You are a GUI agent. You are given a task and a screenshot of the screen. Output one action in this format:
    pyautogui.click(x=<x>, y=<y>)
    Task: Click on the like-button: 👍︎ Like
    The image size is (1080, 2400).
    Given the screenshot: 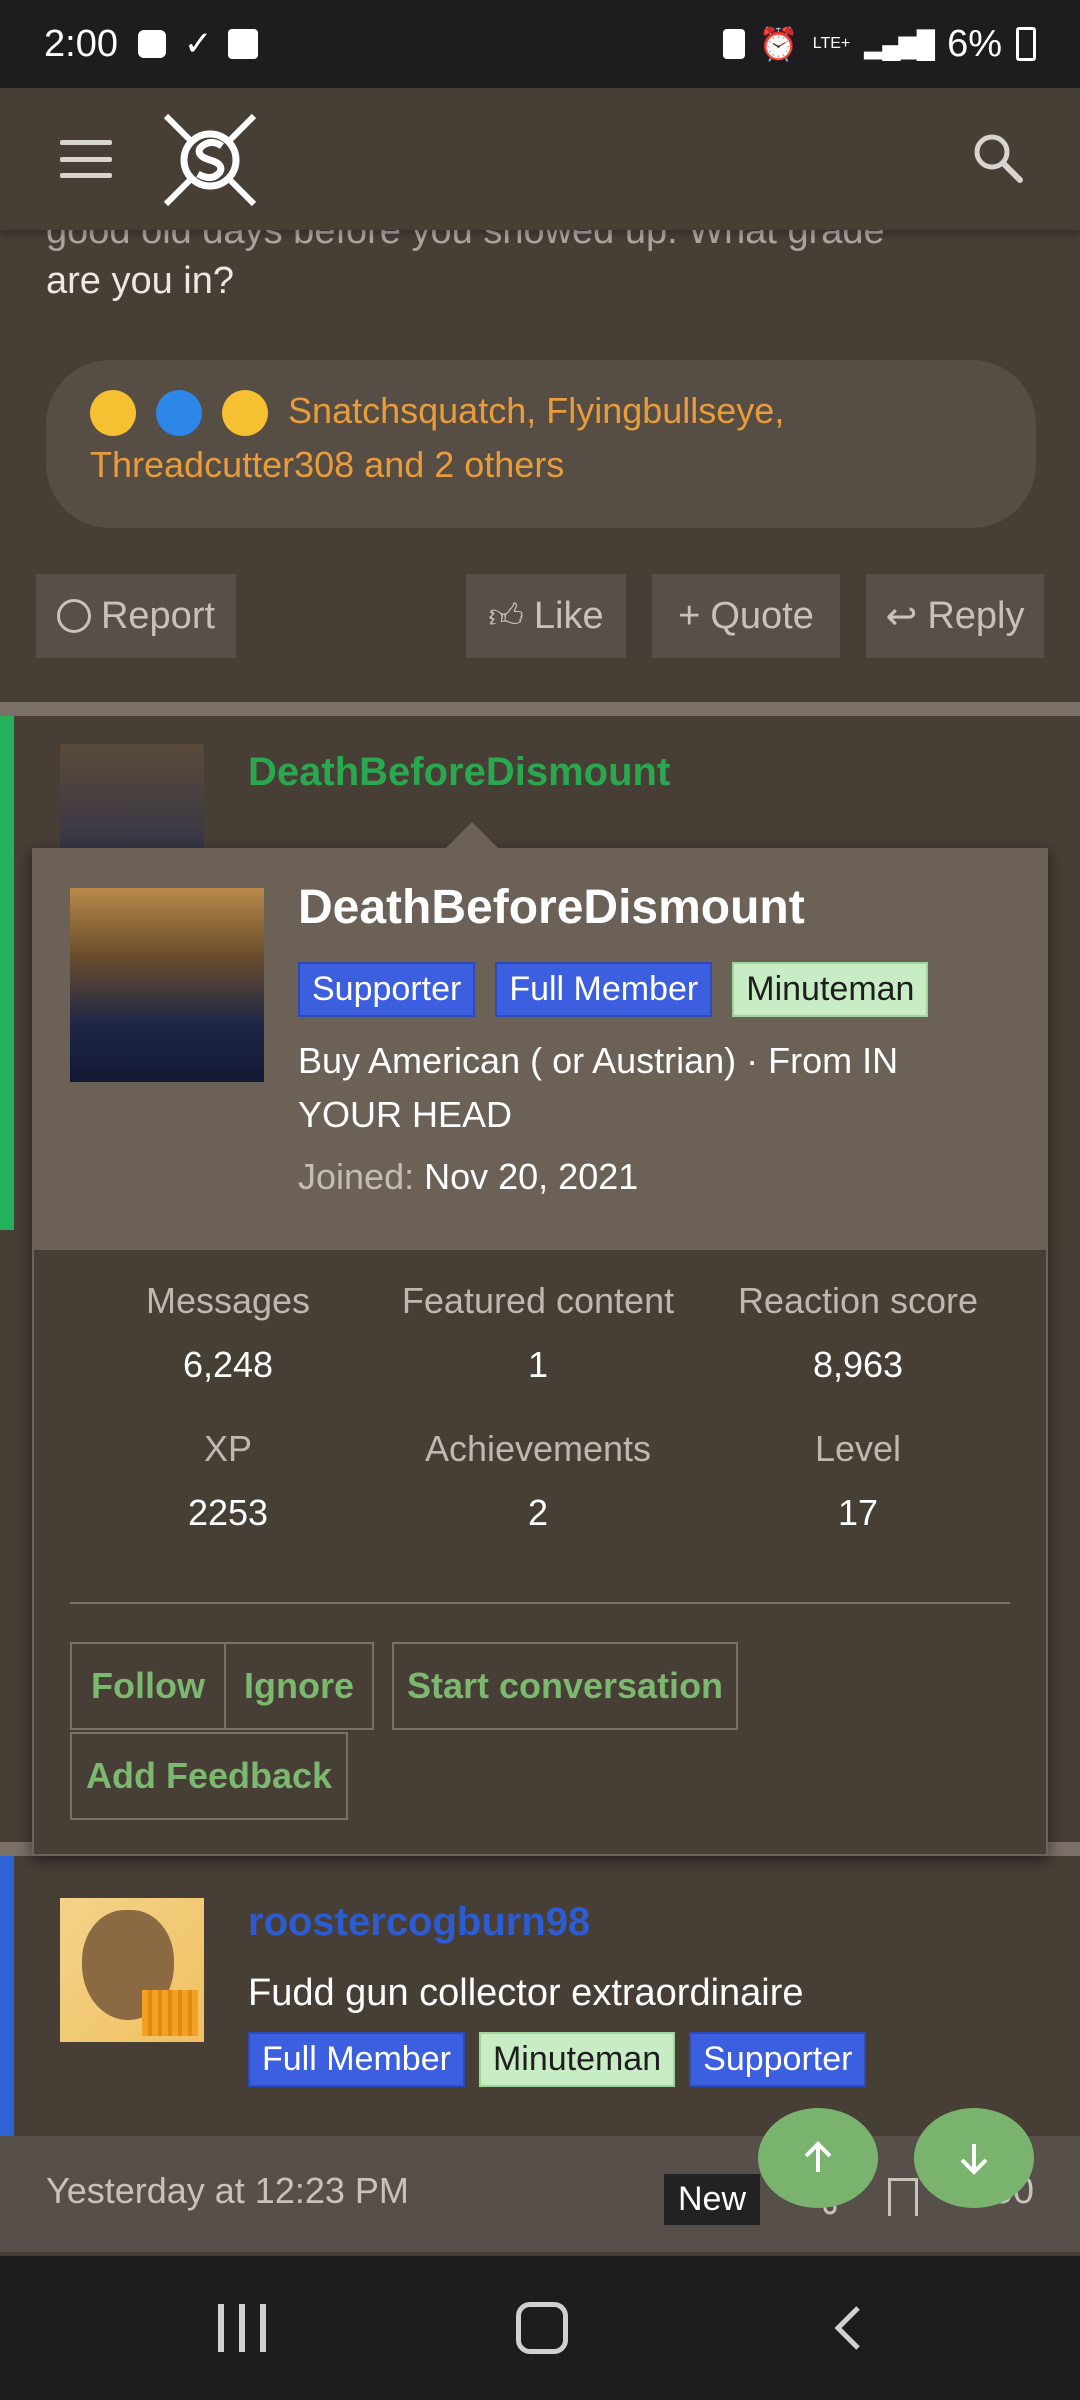 What is the action you would take?
    pyautogui.click(x=546, y=616)
    